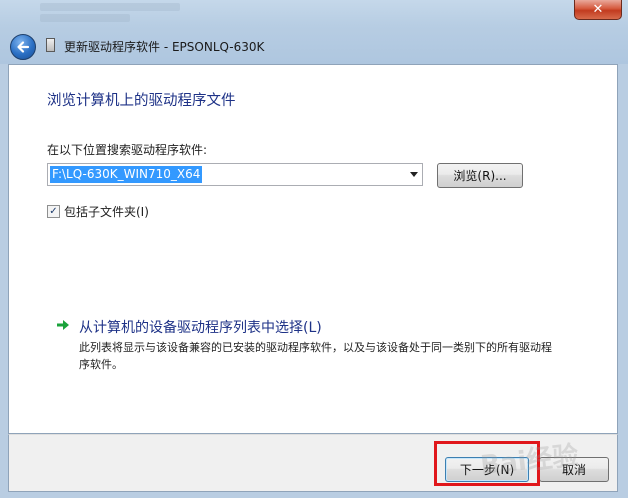 This screenshot has width=628, height=498. What do you see at coordinates (574, 469) in the screenshot?
I see `cancel-button: 取消` at bounding box center [574, 469].